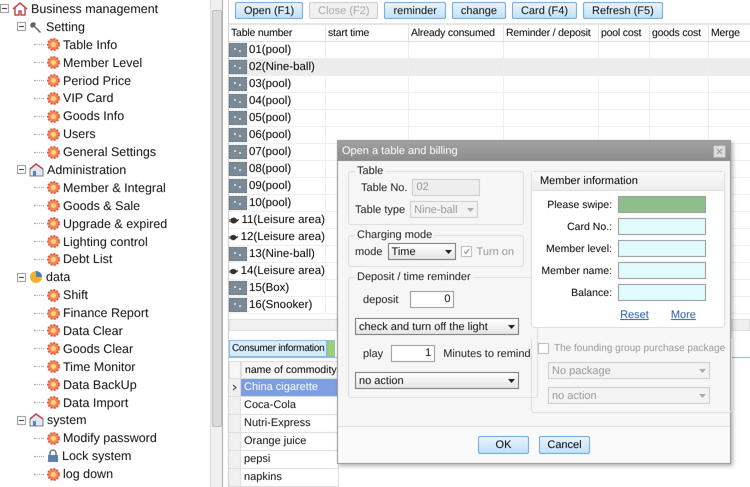 This screenshot has width=750, height=487. I want to click on table-name: 05(pool), so click(270, 118).